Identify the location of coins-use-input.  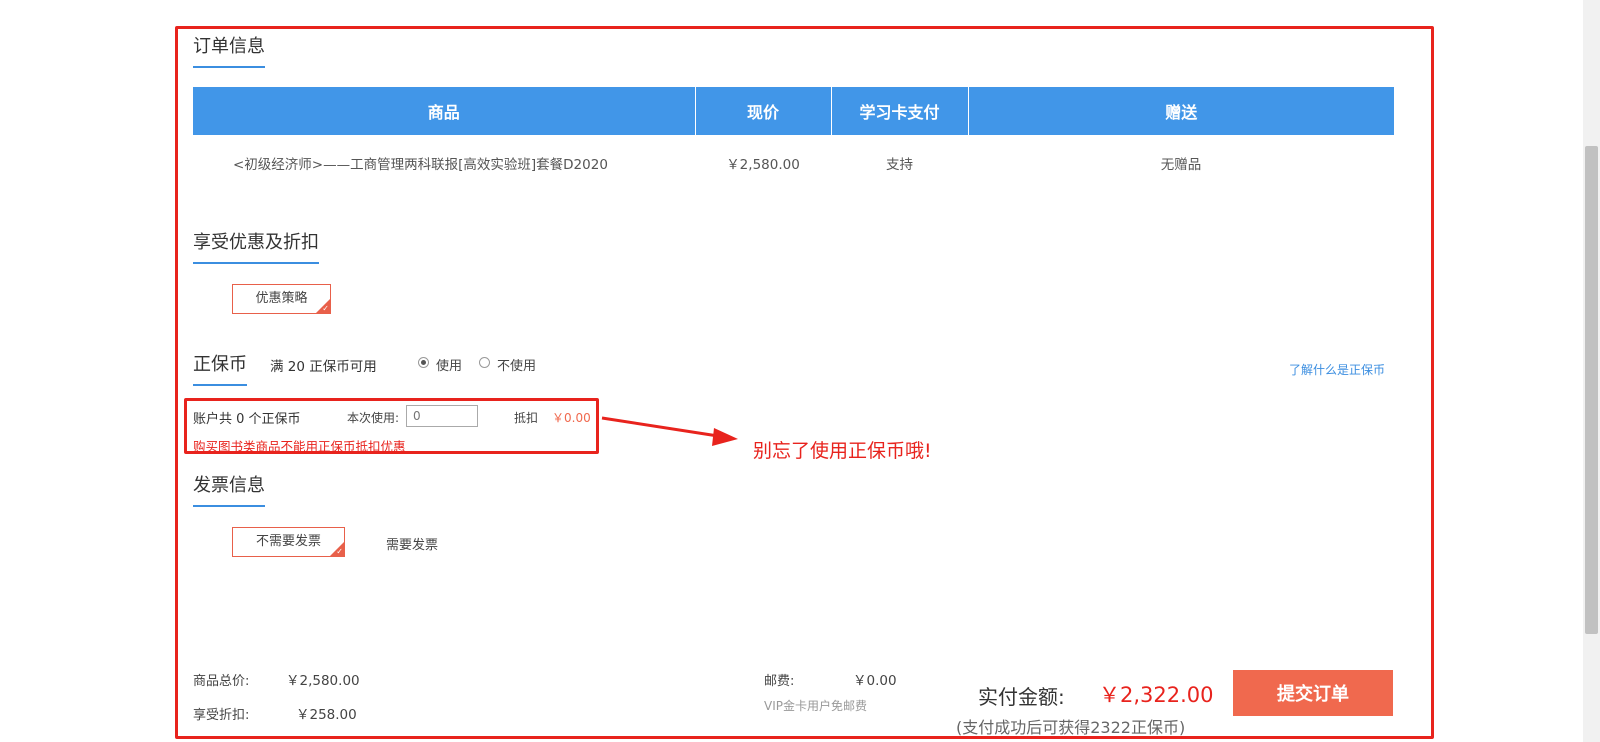
(442, 416).